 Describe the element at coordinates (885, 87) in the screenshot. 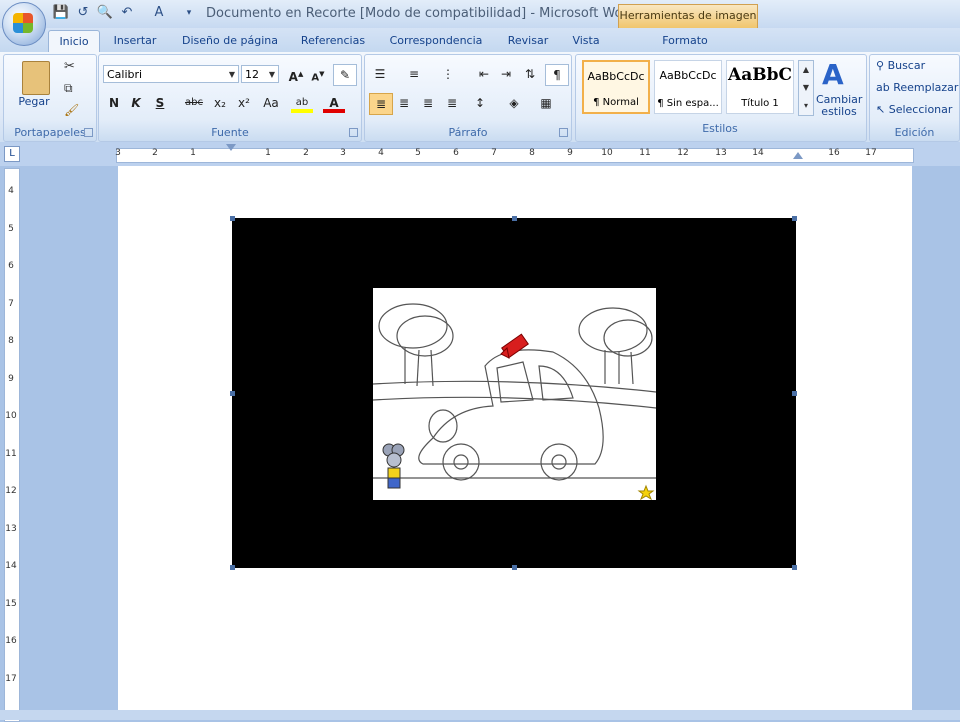

I see `replace-icon: ab` at that location.